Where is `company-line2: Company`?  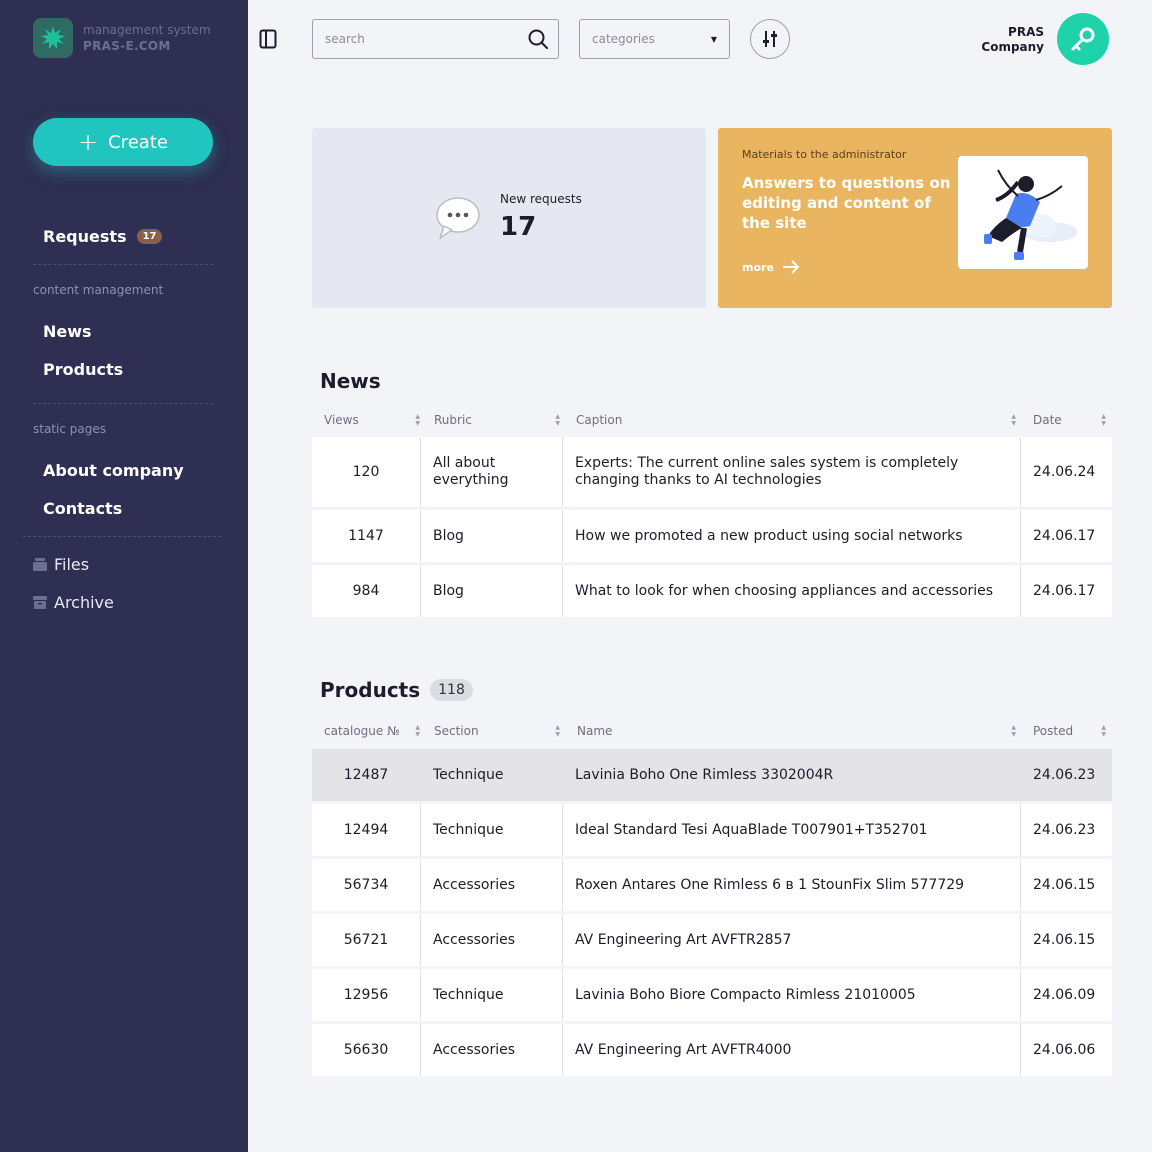
company-line2: Company is located at coordinates (1012, 47).